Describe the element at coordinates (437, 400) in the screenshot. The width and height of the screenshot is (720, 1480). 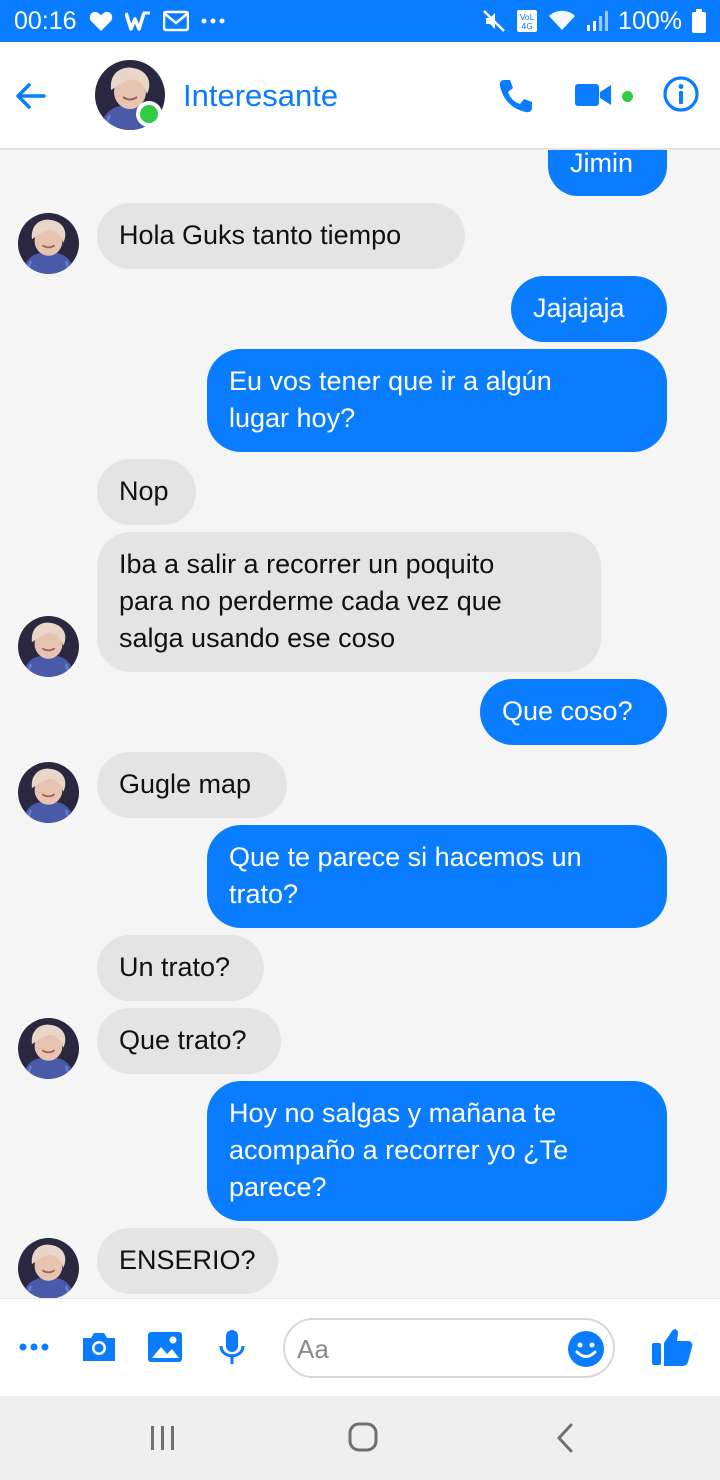
I see `sent-message-bubble: Eu vos tener que ir a algún lugar hoy?` at that location.